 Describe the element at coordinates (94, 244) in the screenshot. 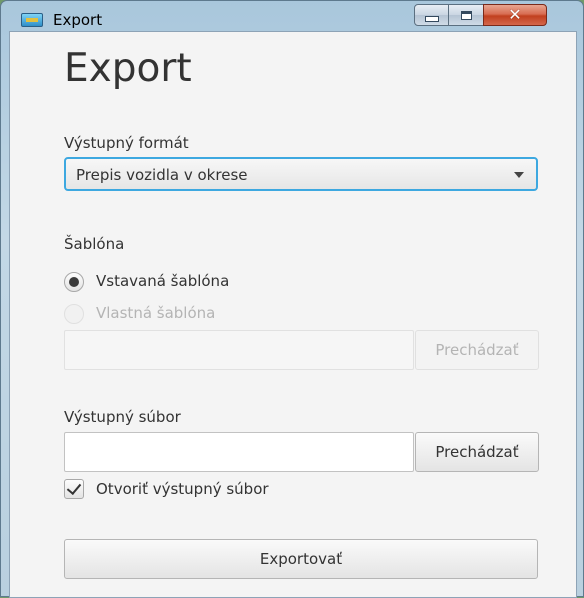

I see `template-label: Šablóna` at that location.